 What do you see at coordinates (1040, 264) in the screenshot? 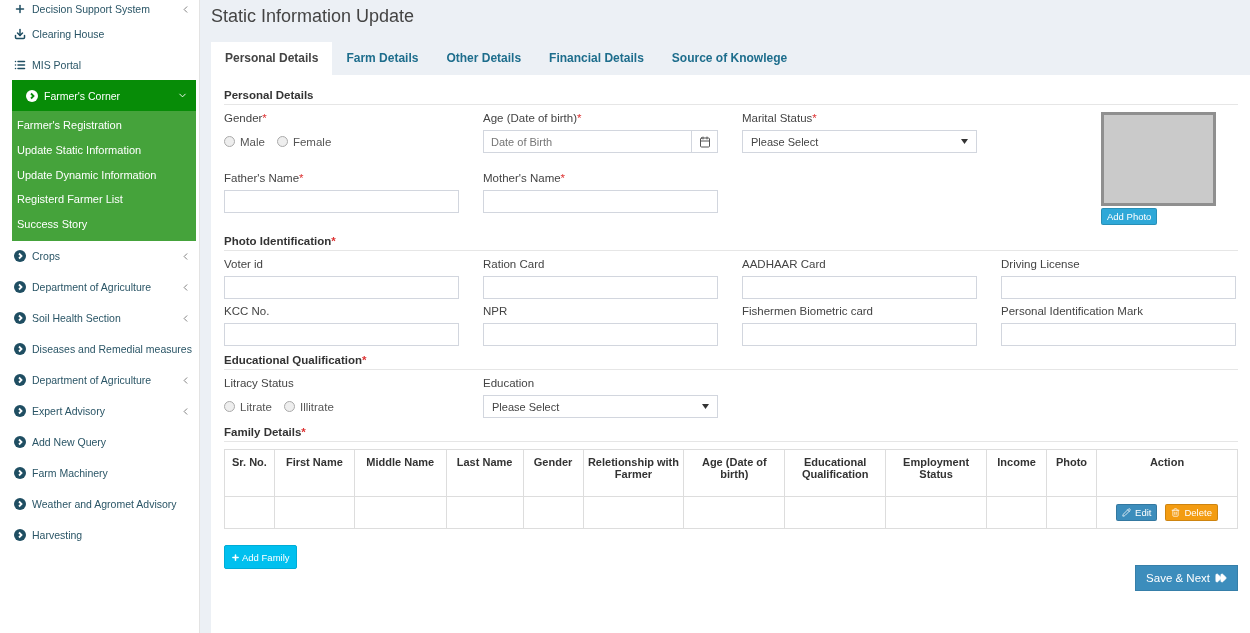
I see `field-label: Driving License` at bounding box center [1040, 264].